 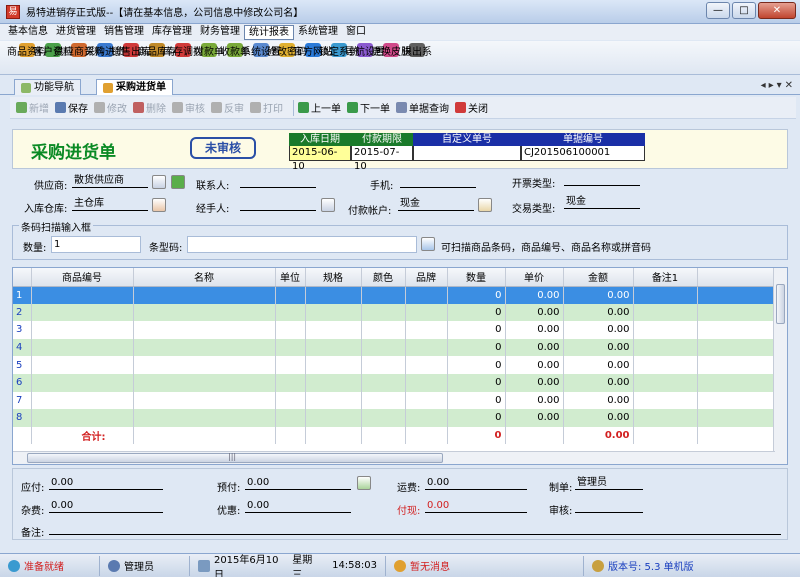 I want to click on row-number: 6, so click(x=22, y=382).